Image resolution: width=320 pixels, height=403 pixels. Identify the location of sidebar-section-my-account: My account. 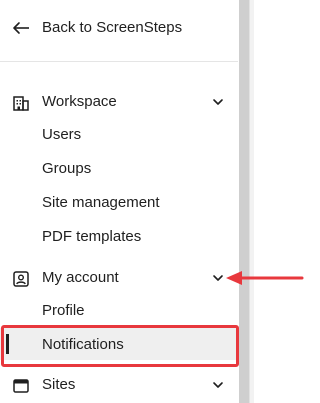
(119, 278).